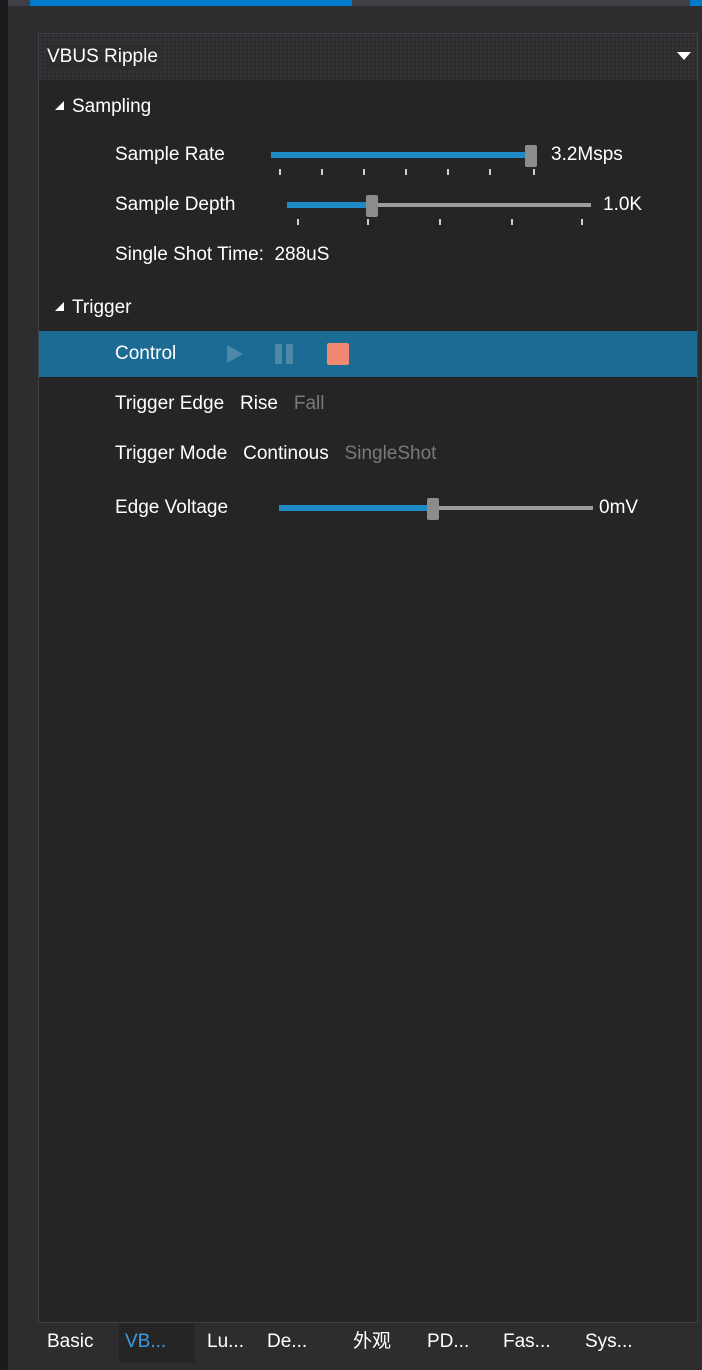  I want to click on tab-basic: Basic, so click(83, 1343).